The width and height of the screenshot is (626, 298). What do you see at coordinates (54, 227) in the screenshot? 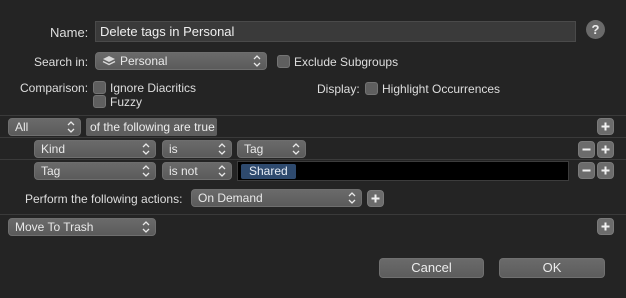
I see `action-value: Move To Trash` at bounding box center [54, 227].